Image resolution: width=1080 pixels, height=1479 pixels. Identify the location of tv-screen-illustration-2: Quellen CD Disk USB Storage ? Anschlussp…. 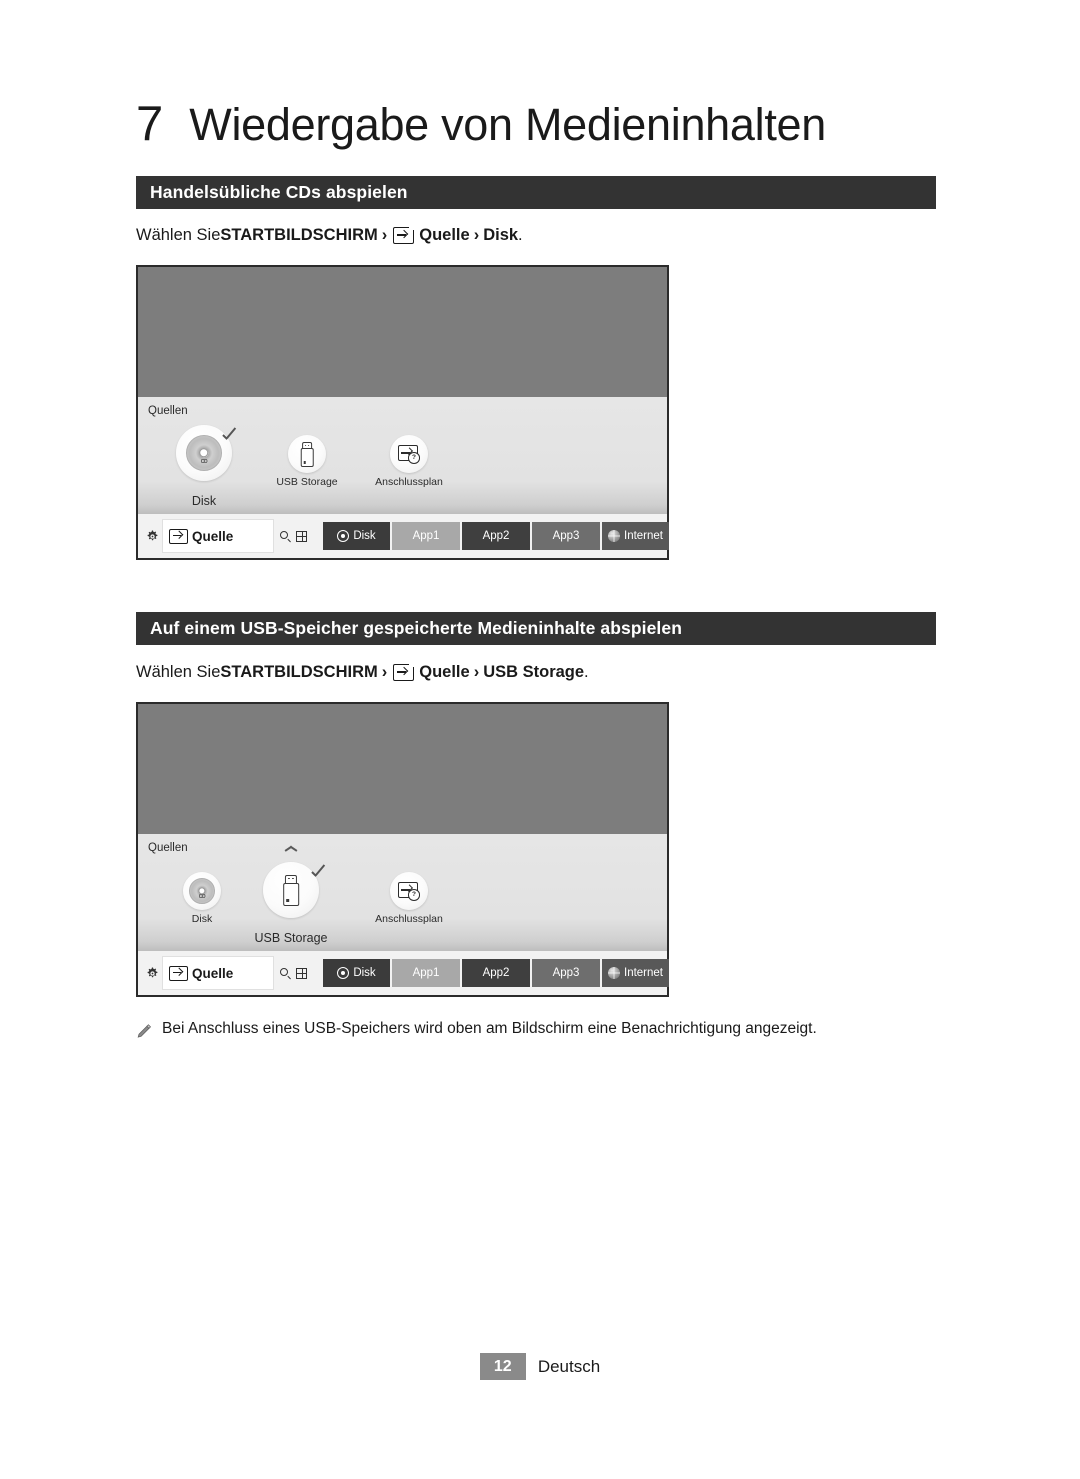
(402, 849).